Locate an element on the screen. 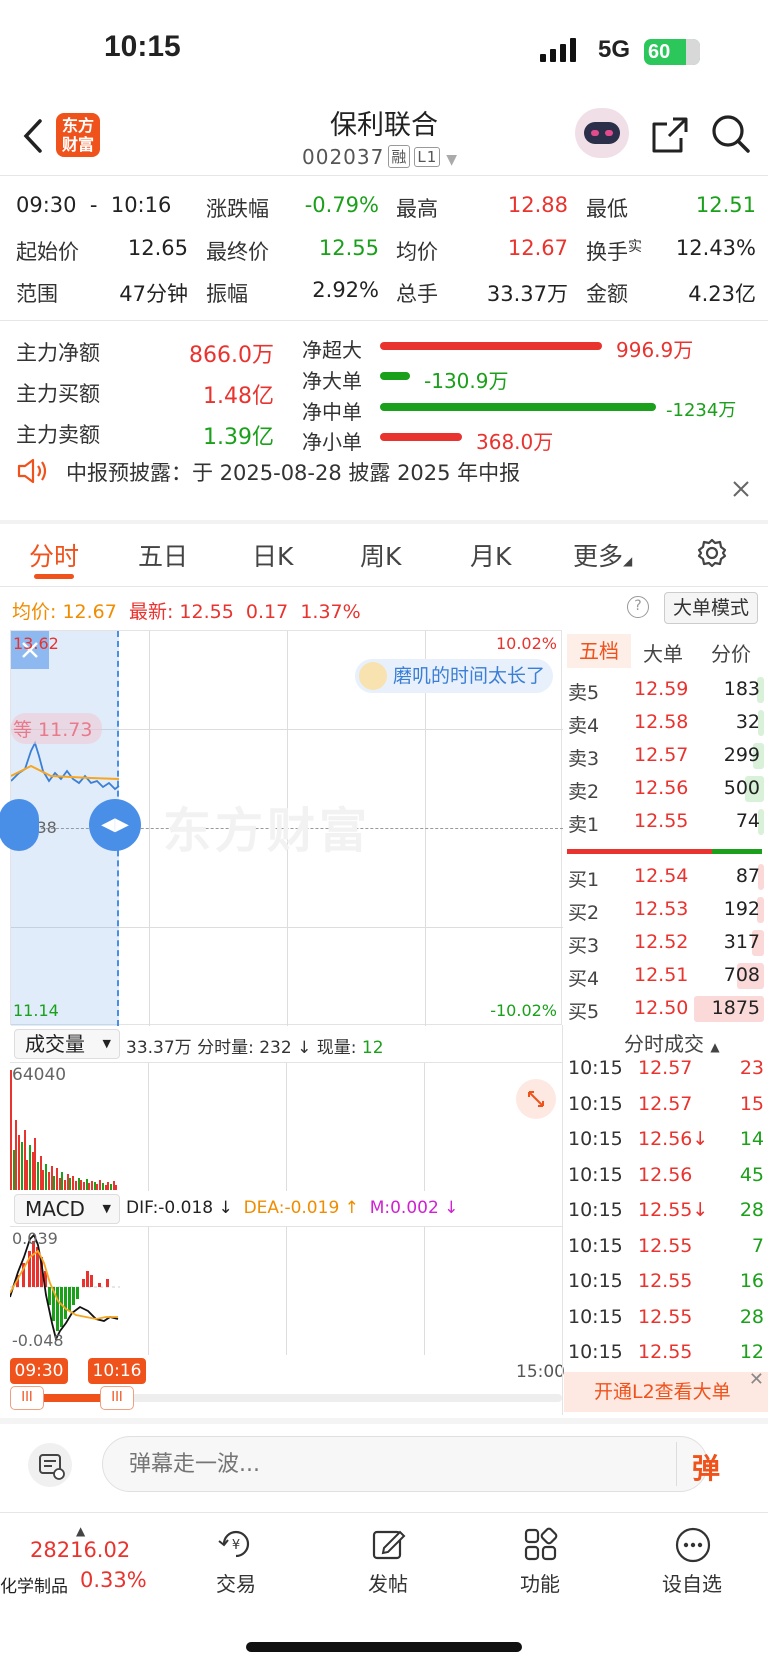  danmu-toggle-icon is located at coordinates (50, 1465).